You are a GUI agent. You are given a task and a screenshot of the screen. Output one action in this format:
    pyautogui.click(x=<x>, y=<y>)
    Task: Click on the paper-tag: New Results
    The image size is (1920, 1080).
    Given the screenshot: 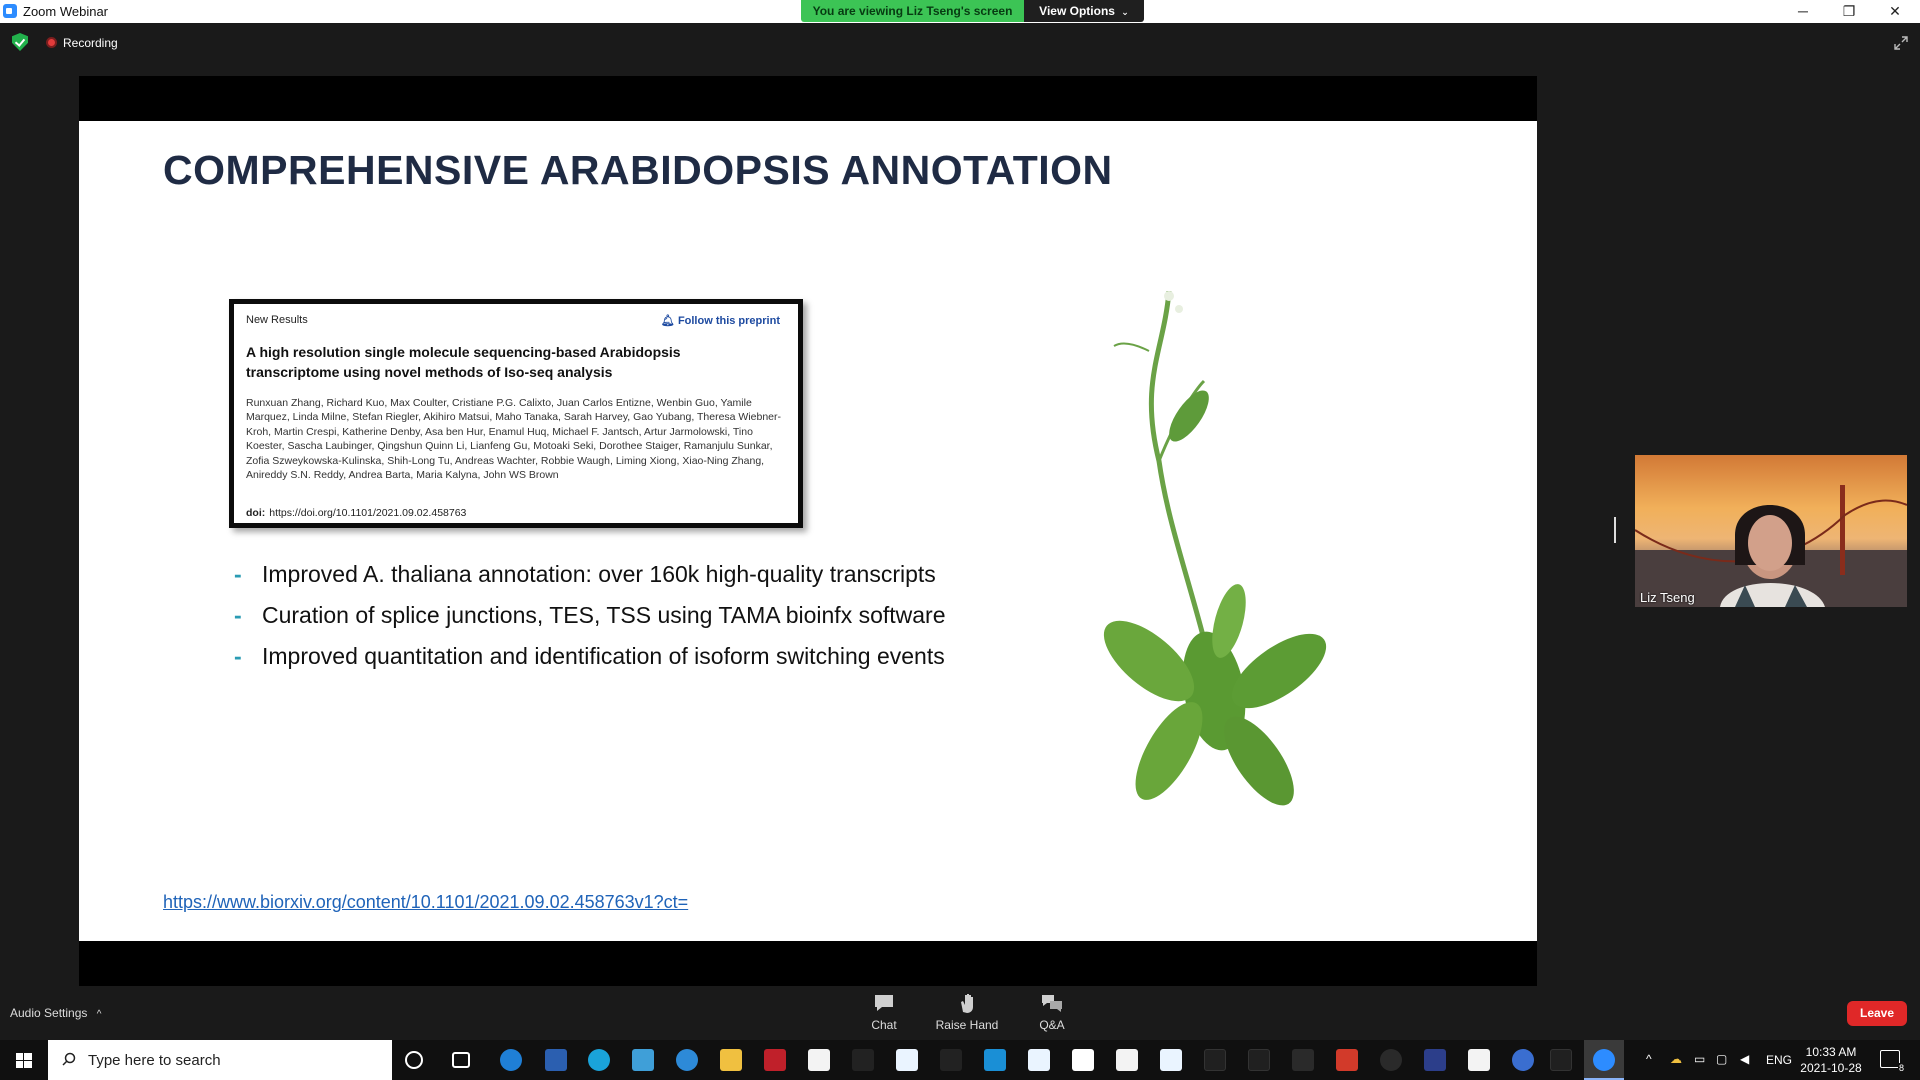 What is the action you would take?
    pyautogui.click(x=277, y=320)
    